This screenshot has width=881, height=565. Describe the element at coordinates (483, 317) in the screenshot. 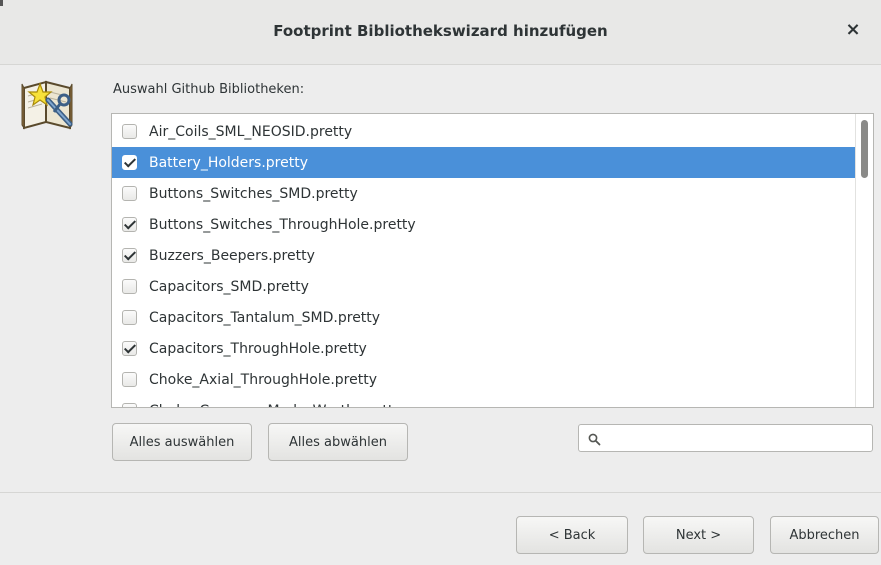

I see `list-item: Capacitors_Tantalum_SMD.pretty` at that location.